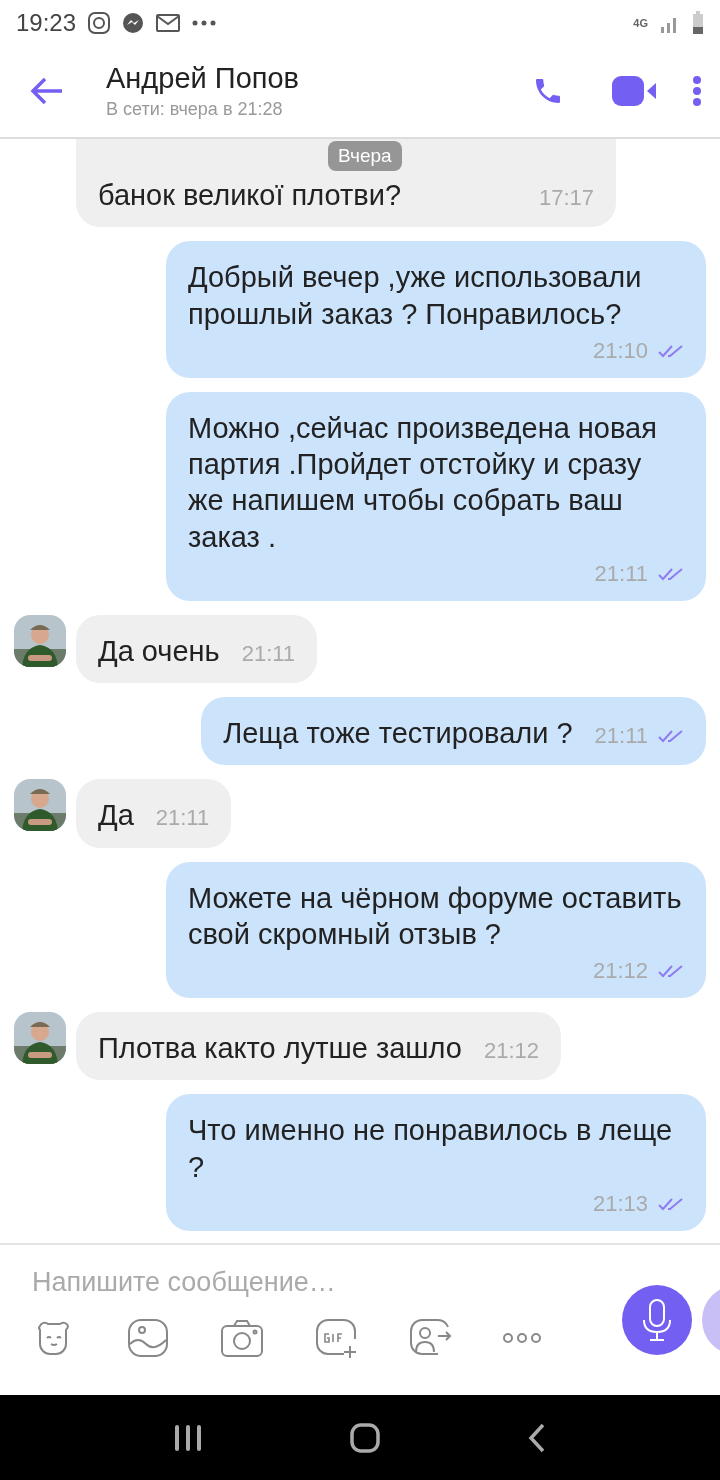 This screenshot has width=720, height=1480. What do you see at coordinates (620, 1203) in the screenshot?
I see `message-time: 21:13` at bounding box center [620, 1203].